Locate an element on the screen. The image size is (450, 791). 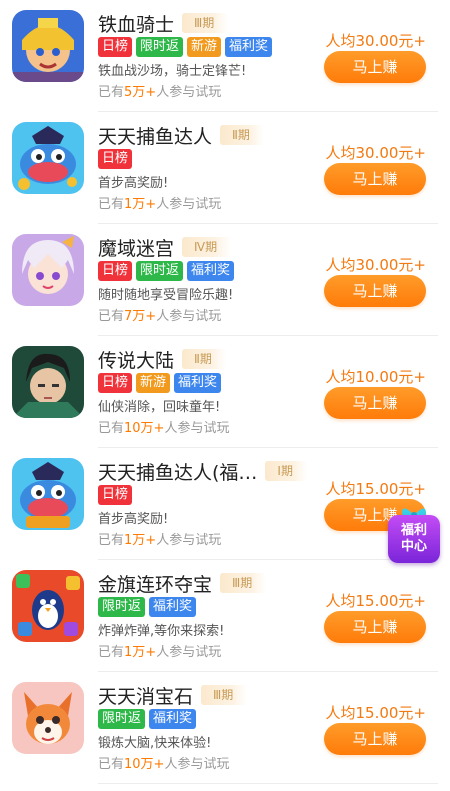
game-title: 魔域迷宫 is located at coordinates (136, 248).